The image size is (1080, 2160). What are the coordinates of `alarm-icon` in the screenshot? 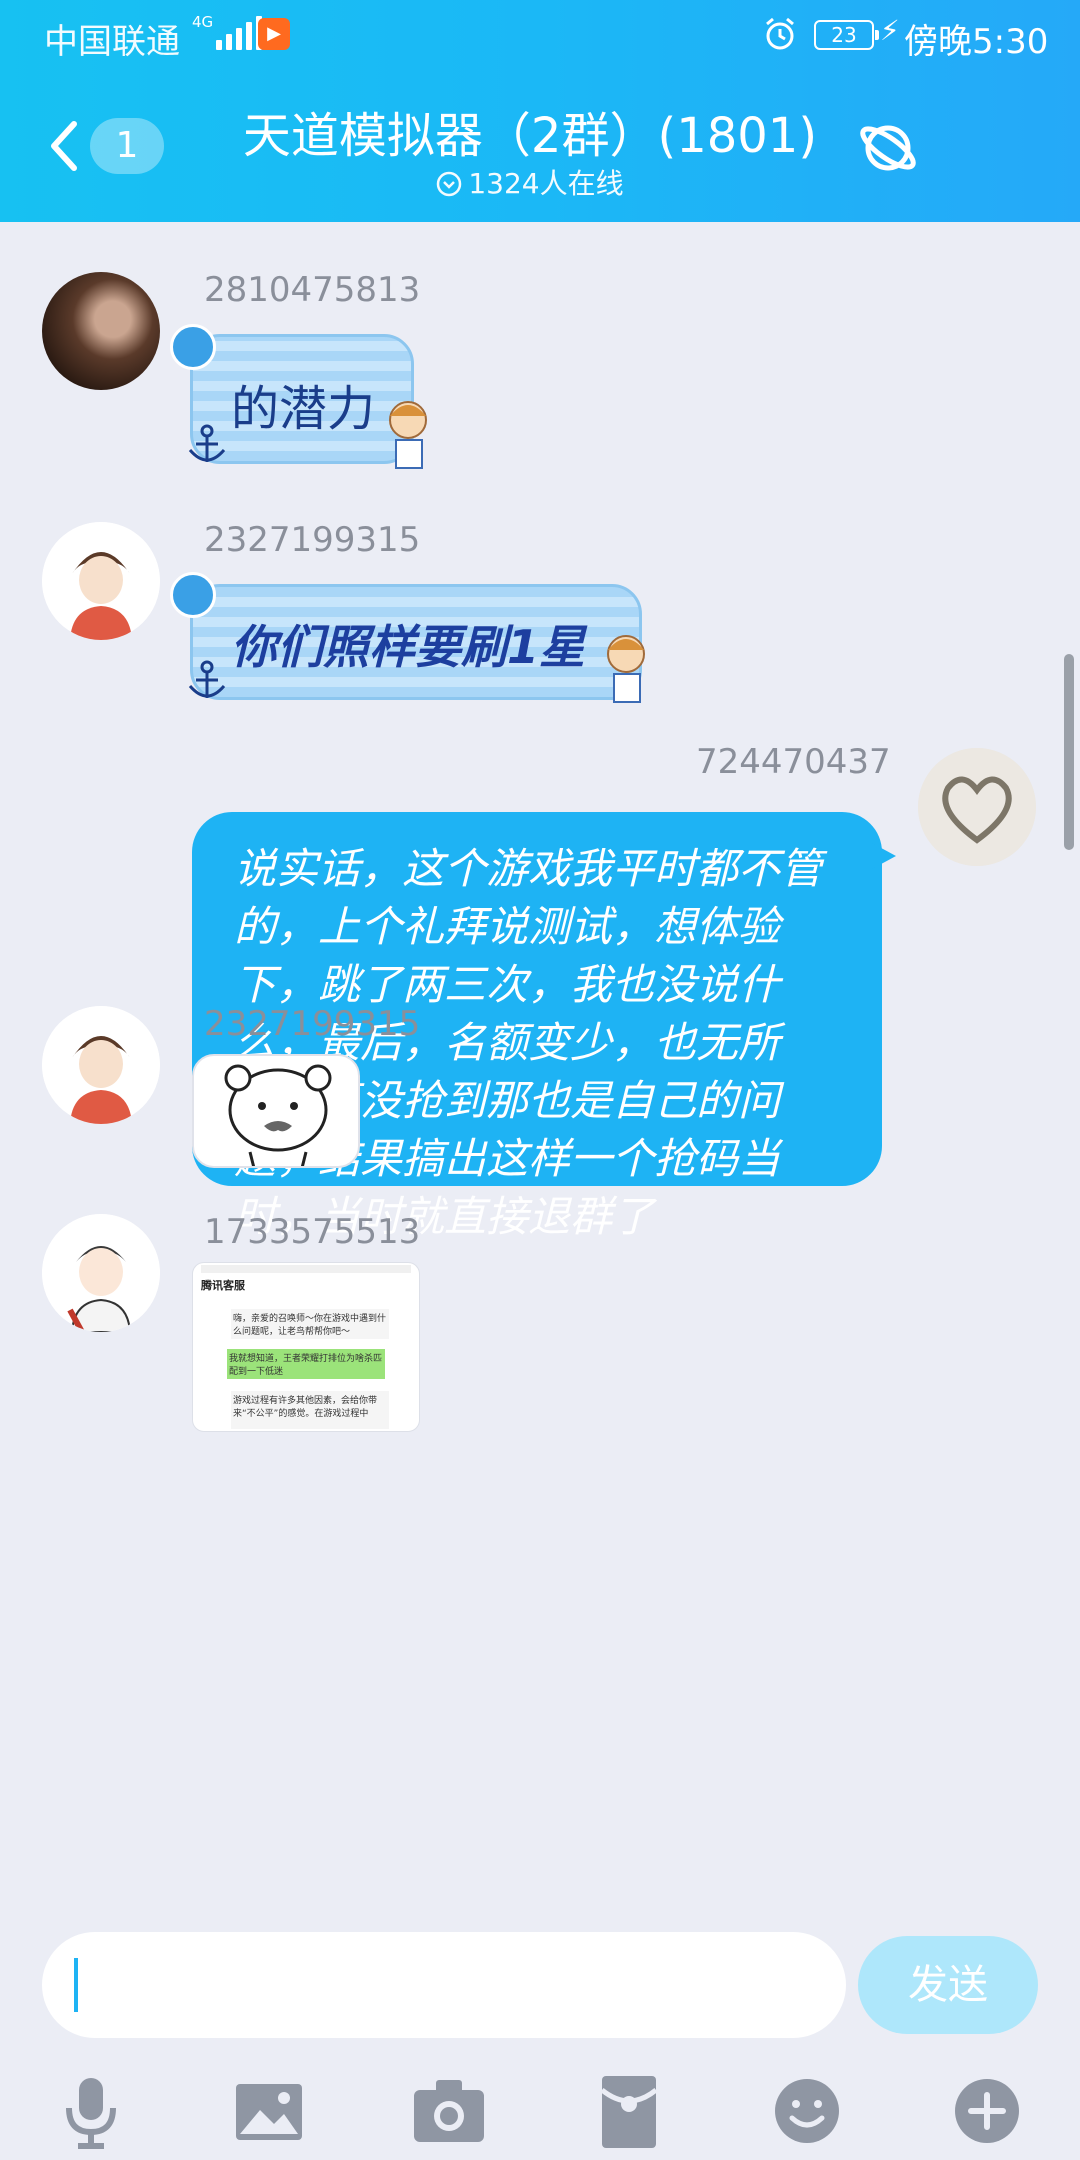 It's located at (780, 33).